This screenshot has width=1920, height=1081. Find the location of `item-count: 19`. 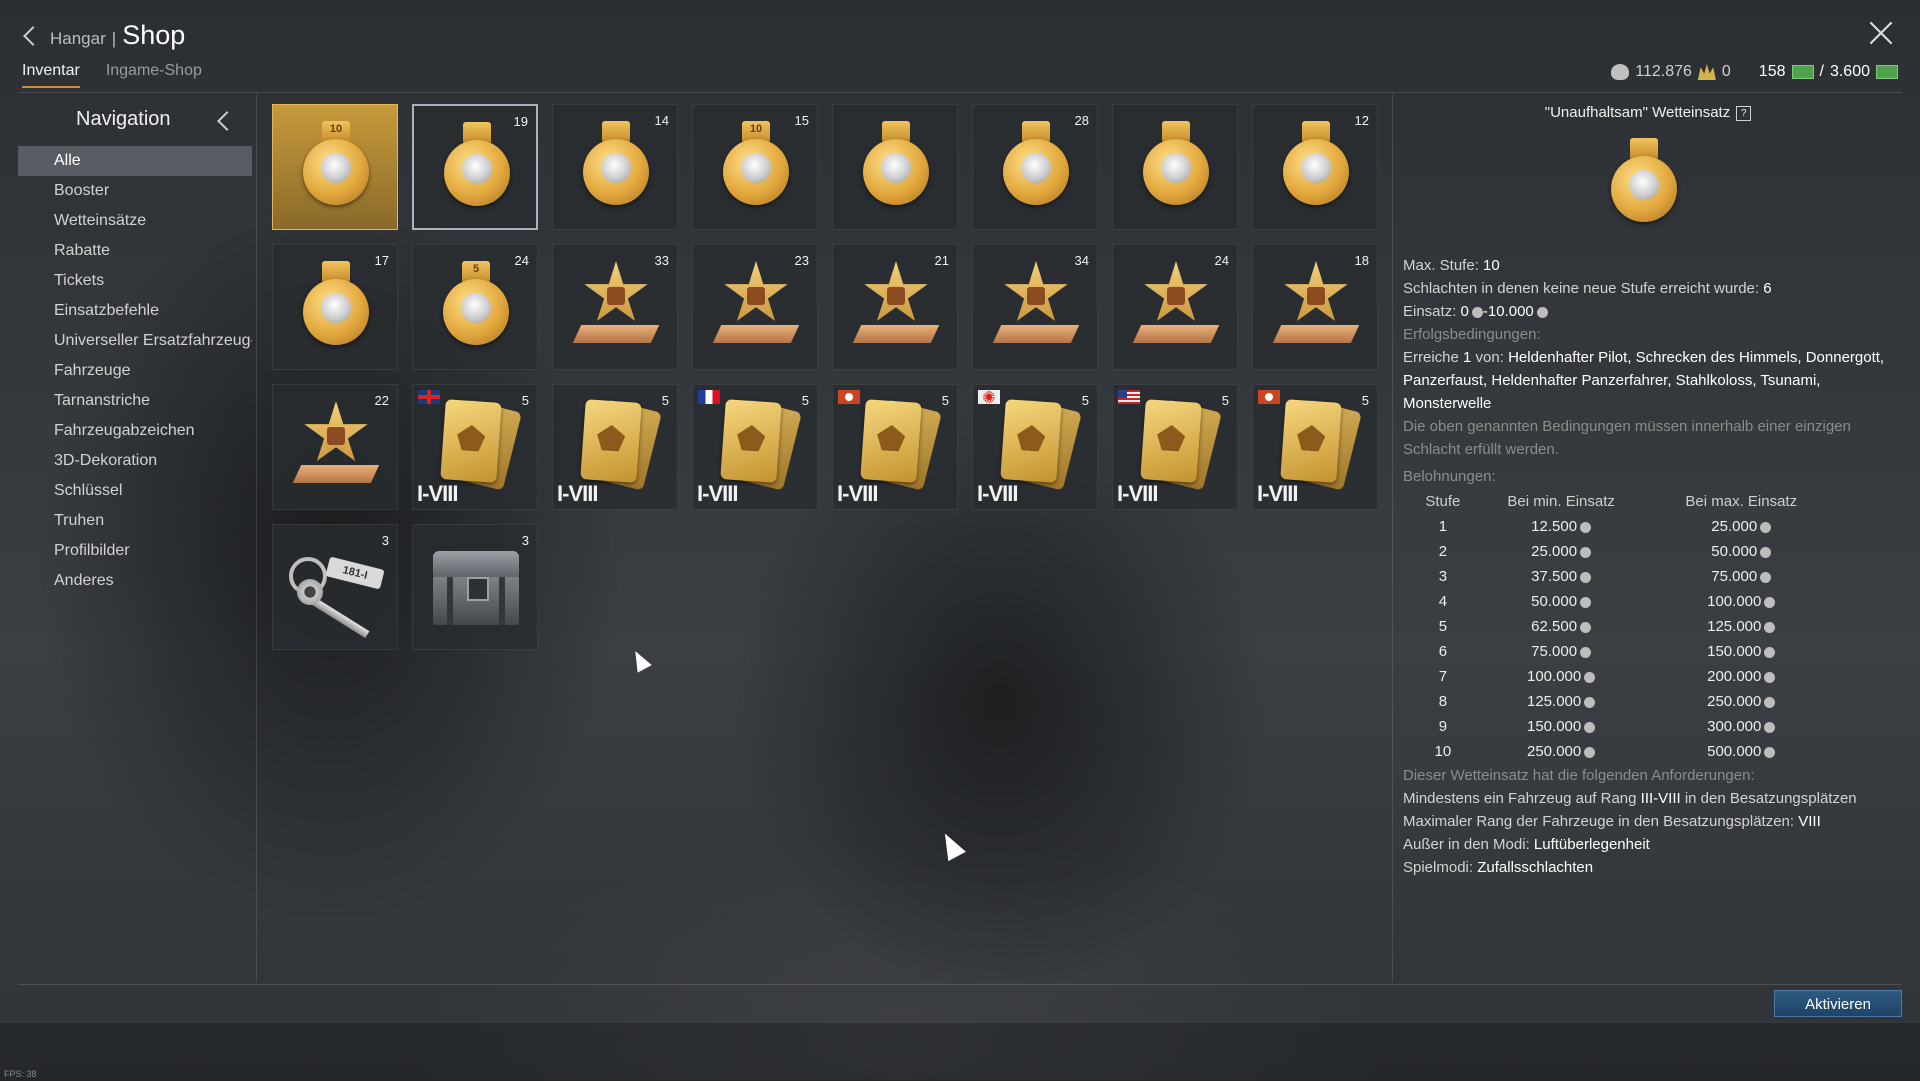

item-count: 19 is located at coordinates (520, 121).